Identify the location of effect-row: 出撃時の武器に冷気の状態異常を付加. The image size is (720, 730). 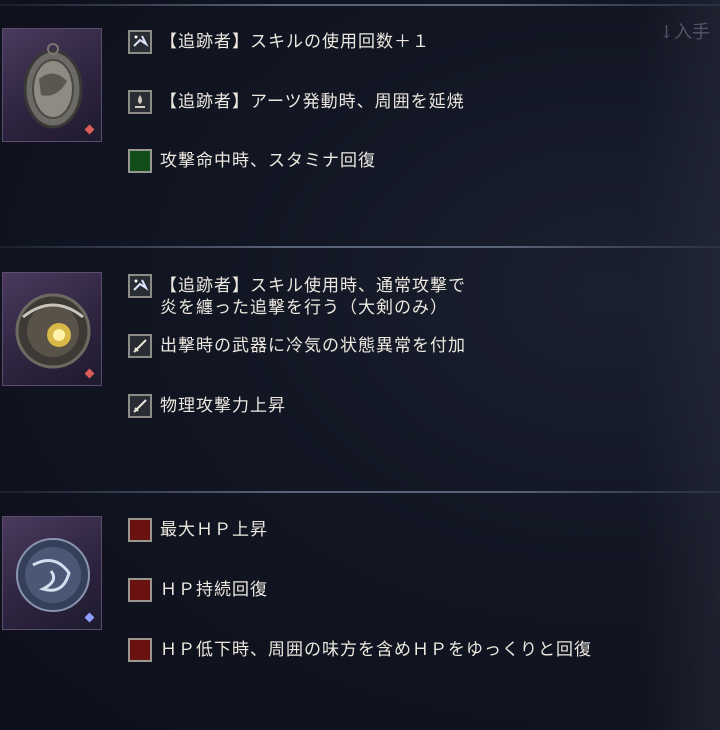
(297, 346).